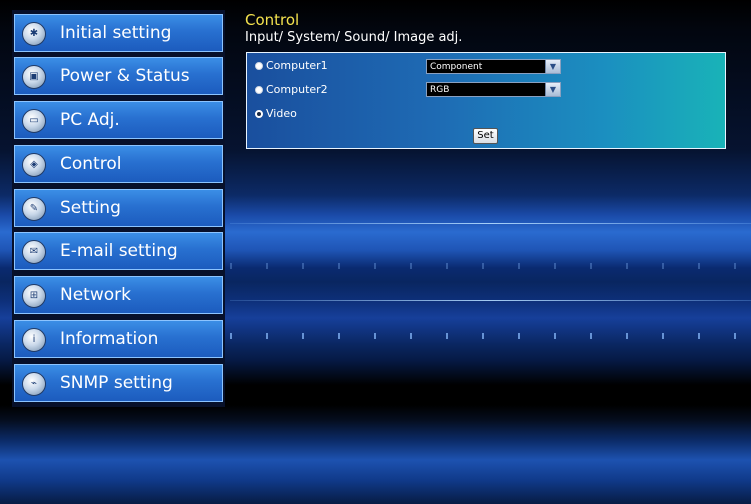 The height and width of the screenshot is (504, 751). I want to click on radio-video: Video, so click(276, 114).